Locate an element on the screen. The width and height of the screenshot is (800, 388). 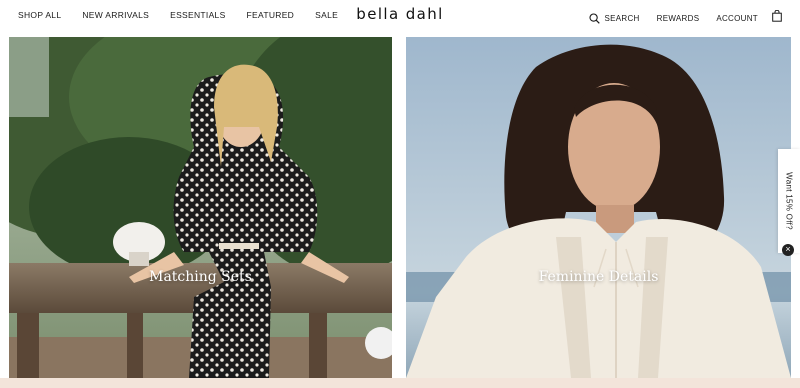
discount-side-tab: Want 15% Off? is located at coordinates (789, 201).